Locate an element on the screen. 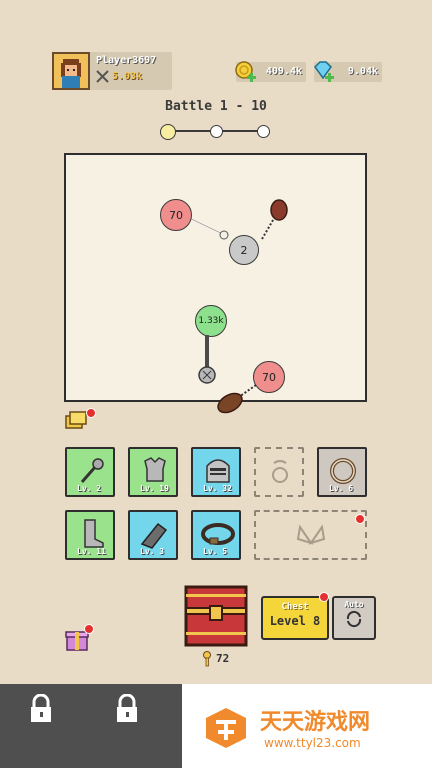 The height and width of the screenshot is (768, 432). inventory-slot-gauntlet: Lv. 3 is located at coordinates (153, 535).